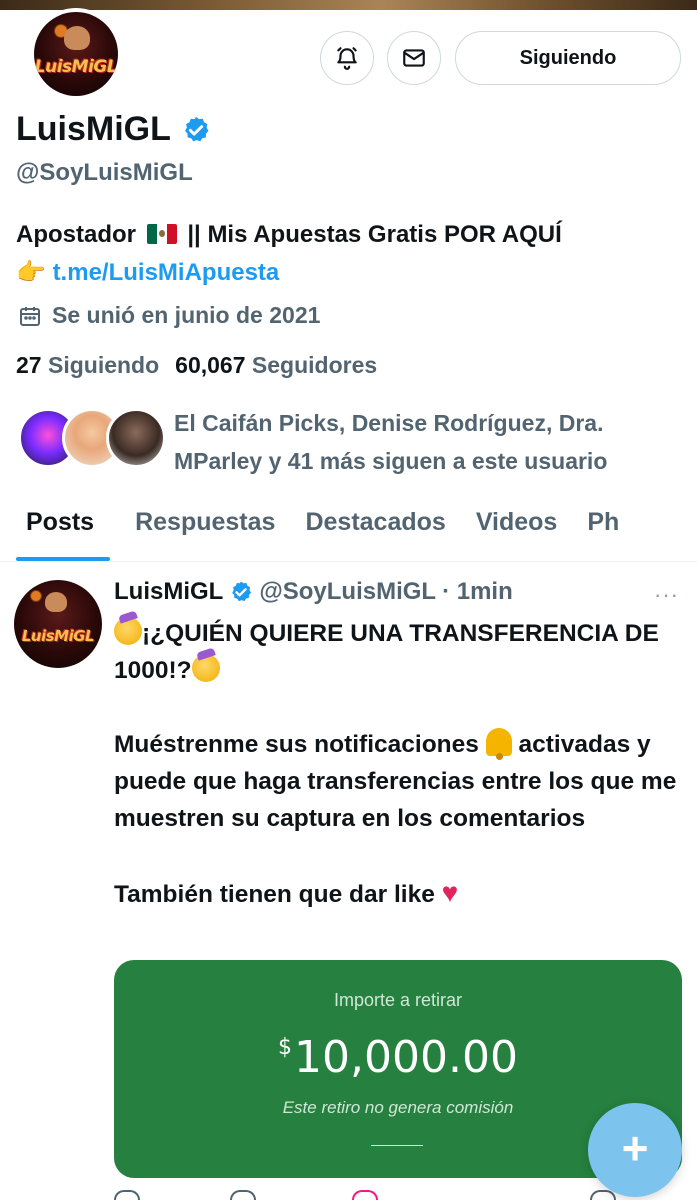 Image resolution: width=697 pixels, height=1200 pixels. Describe the element at coordinates (186, 315) in the screenshot. I see `joined-text: Se unió en junio de 2021` at that location.